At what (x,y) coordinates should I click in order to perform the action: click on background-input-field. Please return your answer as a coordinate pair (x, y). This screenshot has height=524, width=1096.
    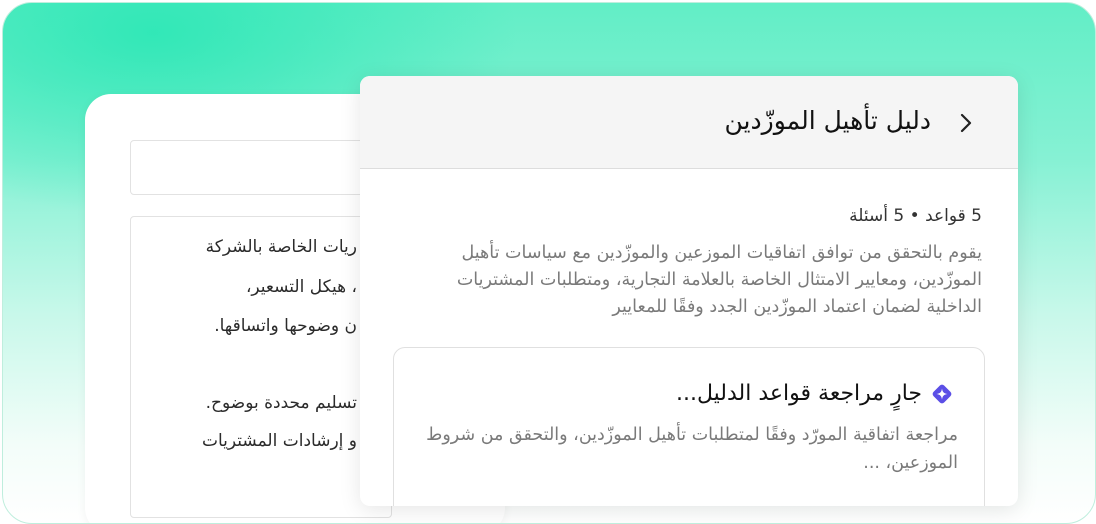
    Looking at the image, I should click on (261, 167).